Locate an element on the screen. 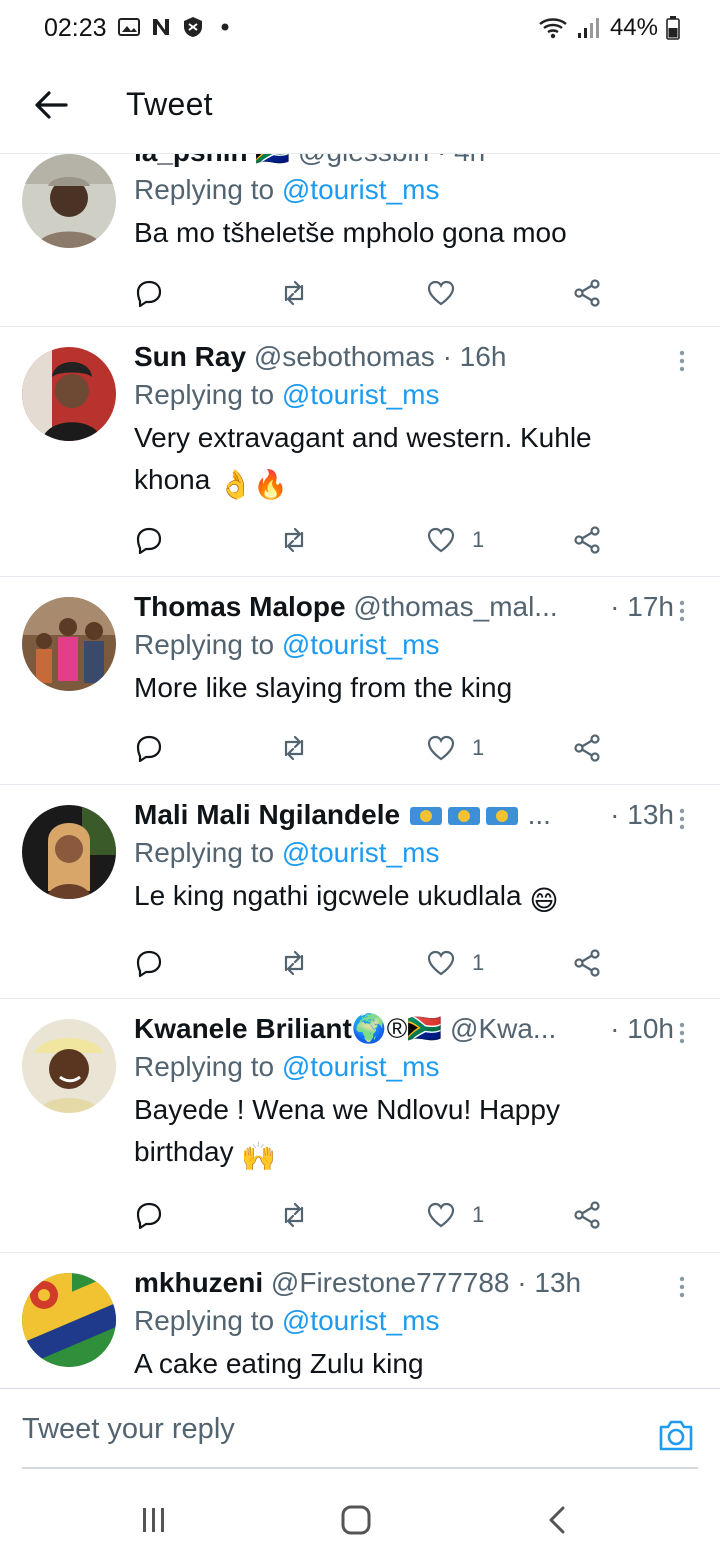 The width and height of the screenshot is (720, 1560). camera-button is located at coordinates (676, 1435).